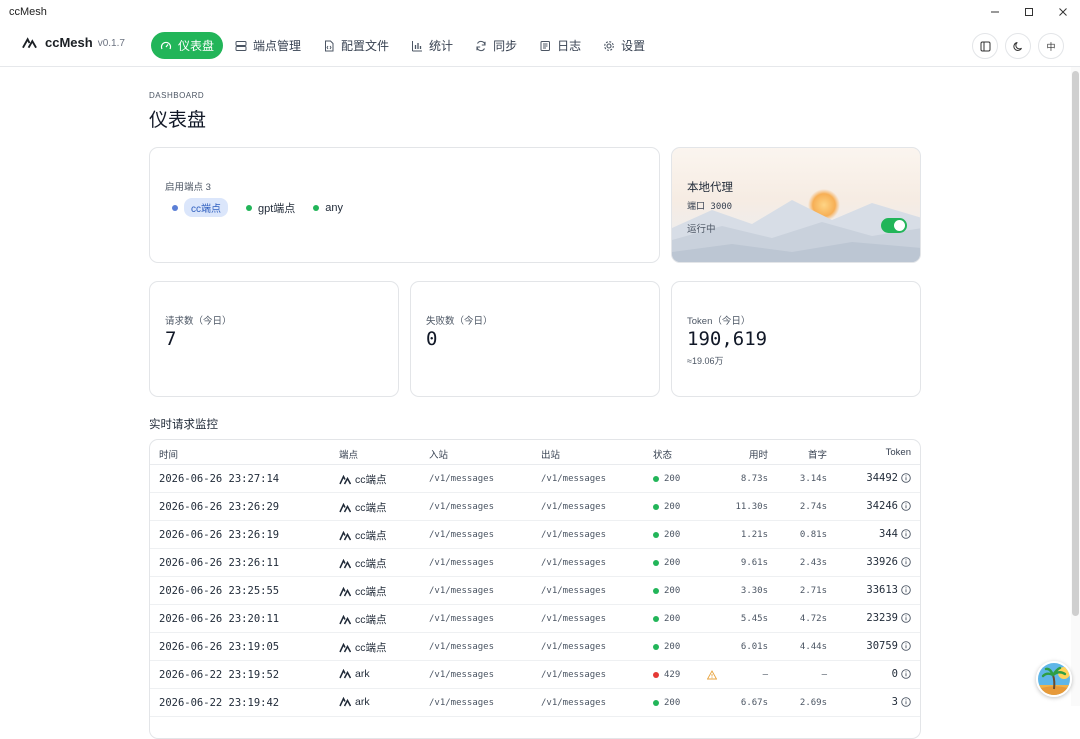 The width and height of the screenshot is (1080, 739). Describe the element at coordinates (365, 46) in the screenshot. I see `nav-item-label: 配置文件` at that location.